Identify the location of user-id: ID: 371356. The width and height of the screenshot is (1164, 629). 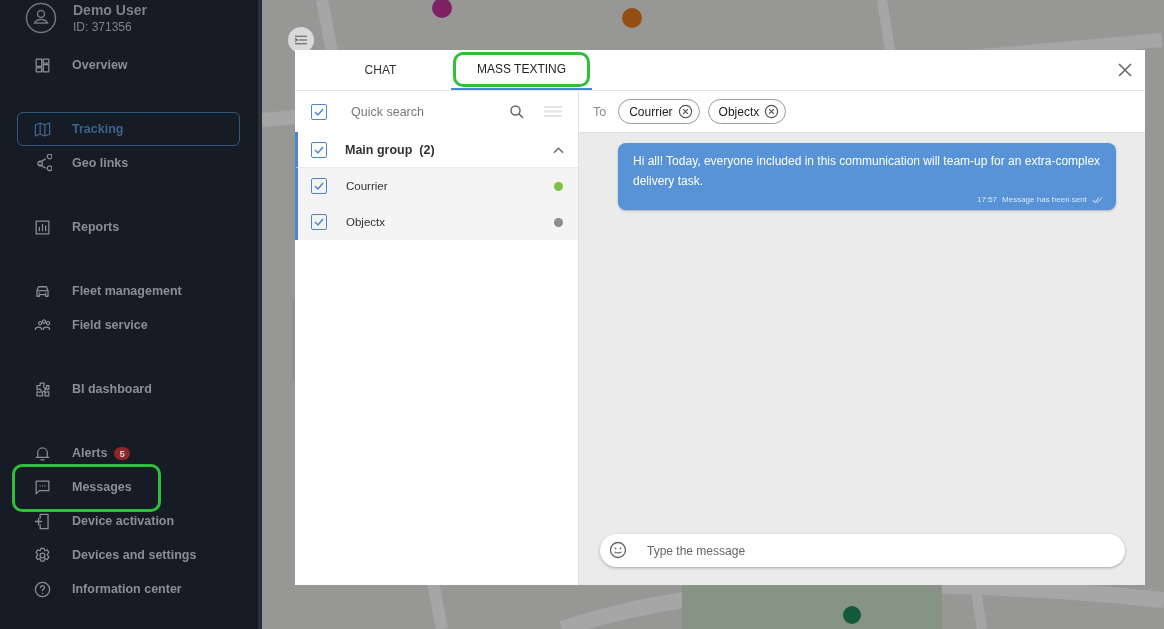
(103, 27).